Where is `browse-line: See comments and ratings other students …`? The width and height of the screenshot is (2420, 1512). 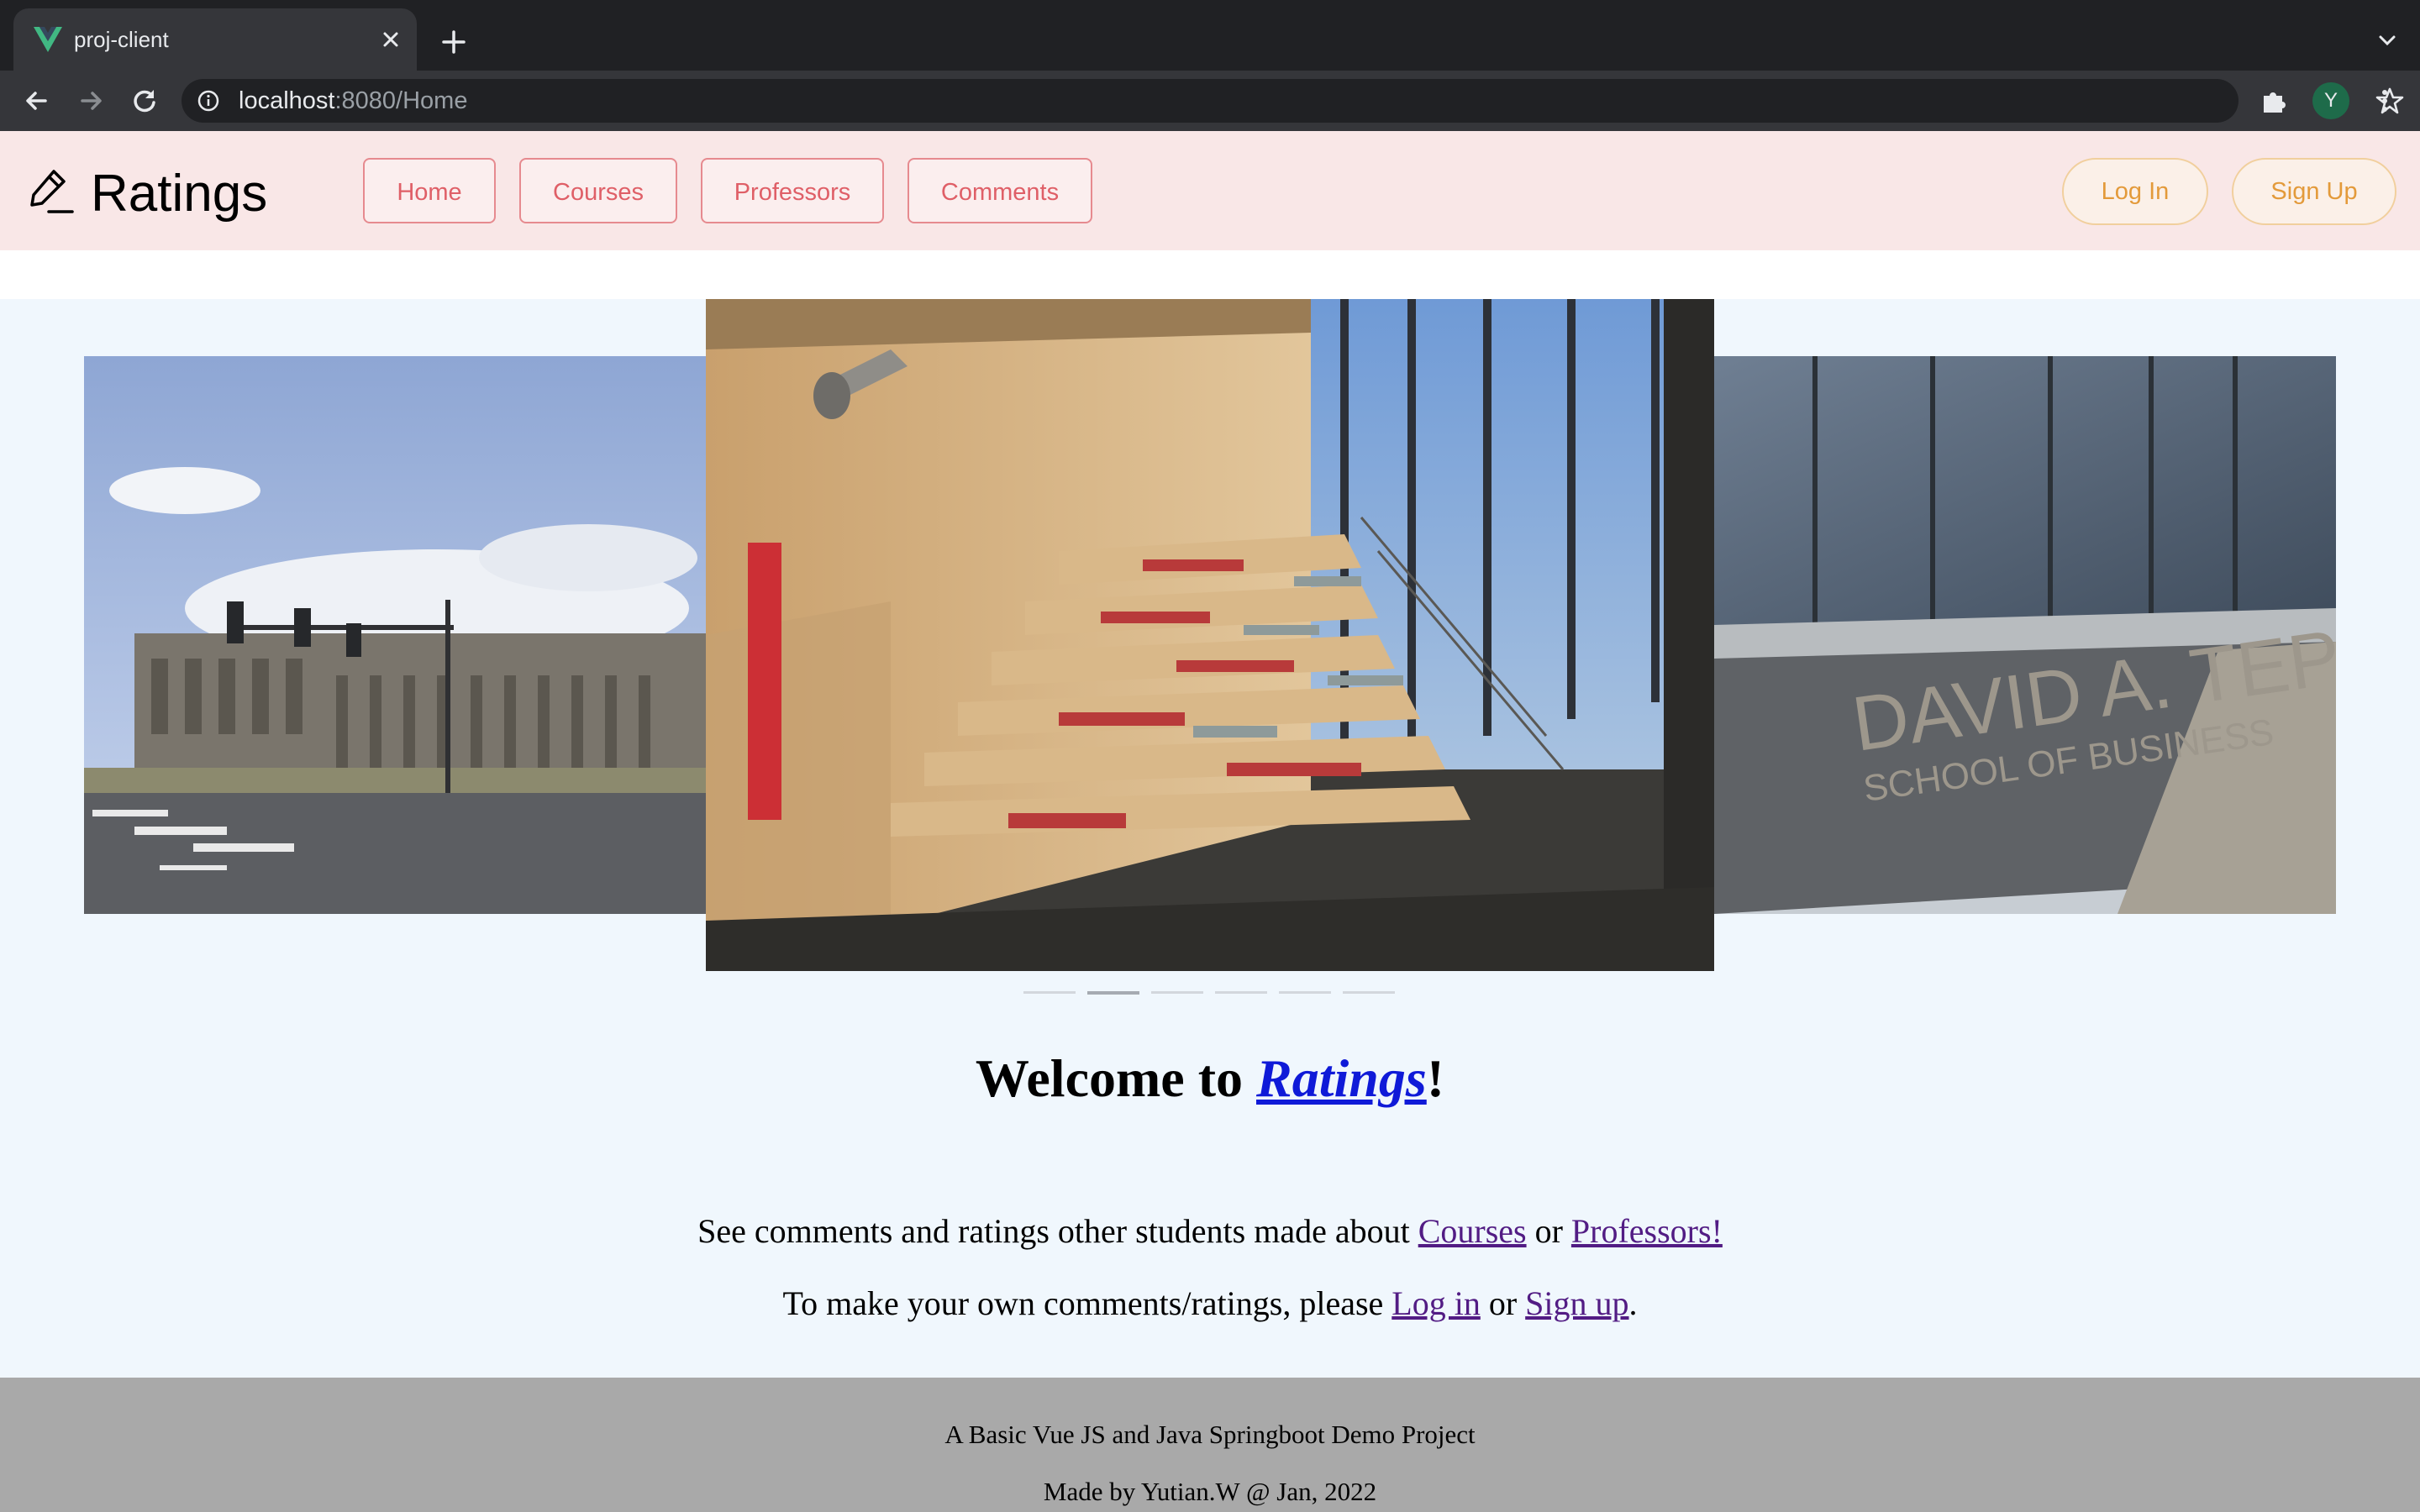 browse-line: See comments and ratings other students … is located at coordinates (1210, 1231).